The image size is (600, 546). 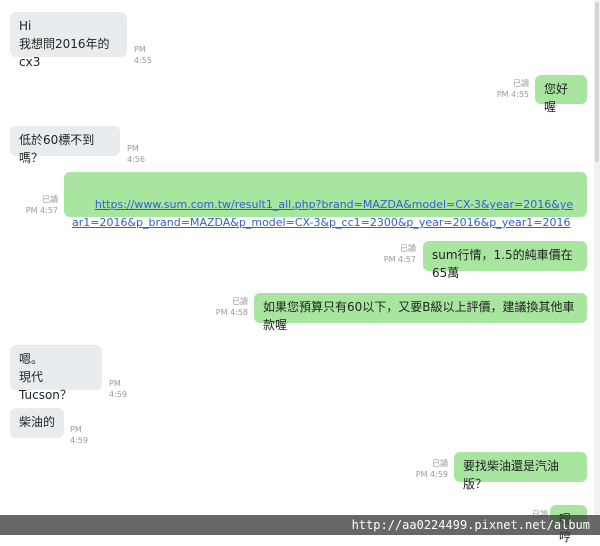 I want to click on message-time: PM 4:56, so click(x=136, y=154).